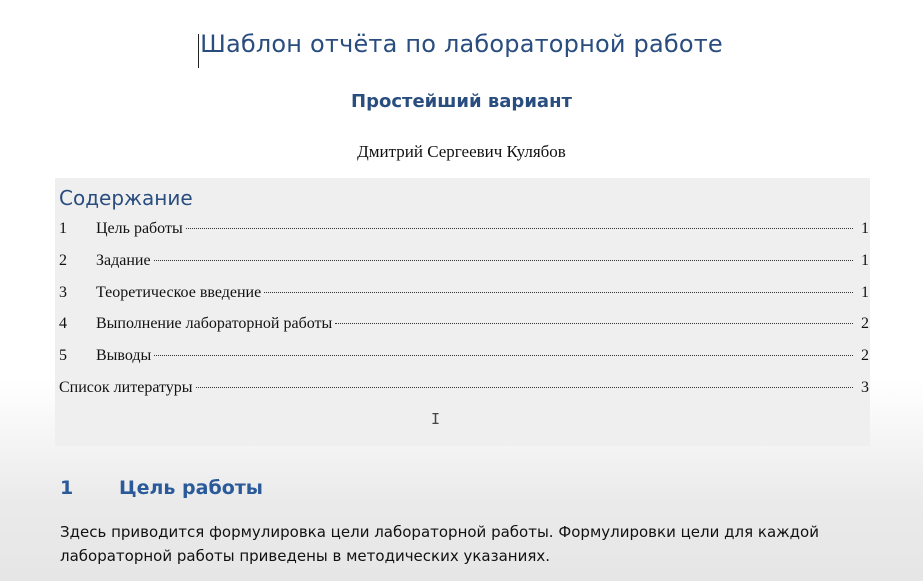  What do you see at coordinates (214, 324) in the screenshot?
I see `toc-entry-label: Выполнение лабораторной работы` at bounding box center [214, 324].